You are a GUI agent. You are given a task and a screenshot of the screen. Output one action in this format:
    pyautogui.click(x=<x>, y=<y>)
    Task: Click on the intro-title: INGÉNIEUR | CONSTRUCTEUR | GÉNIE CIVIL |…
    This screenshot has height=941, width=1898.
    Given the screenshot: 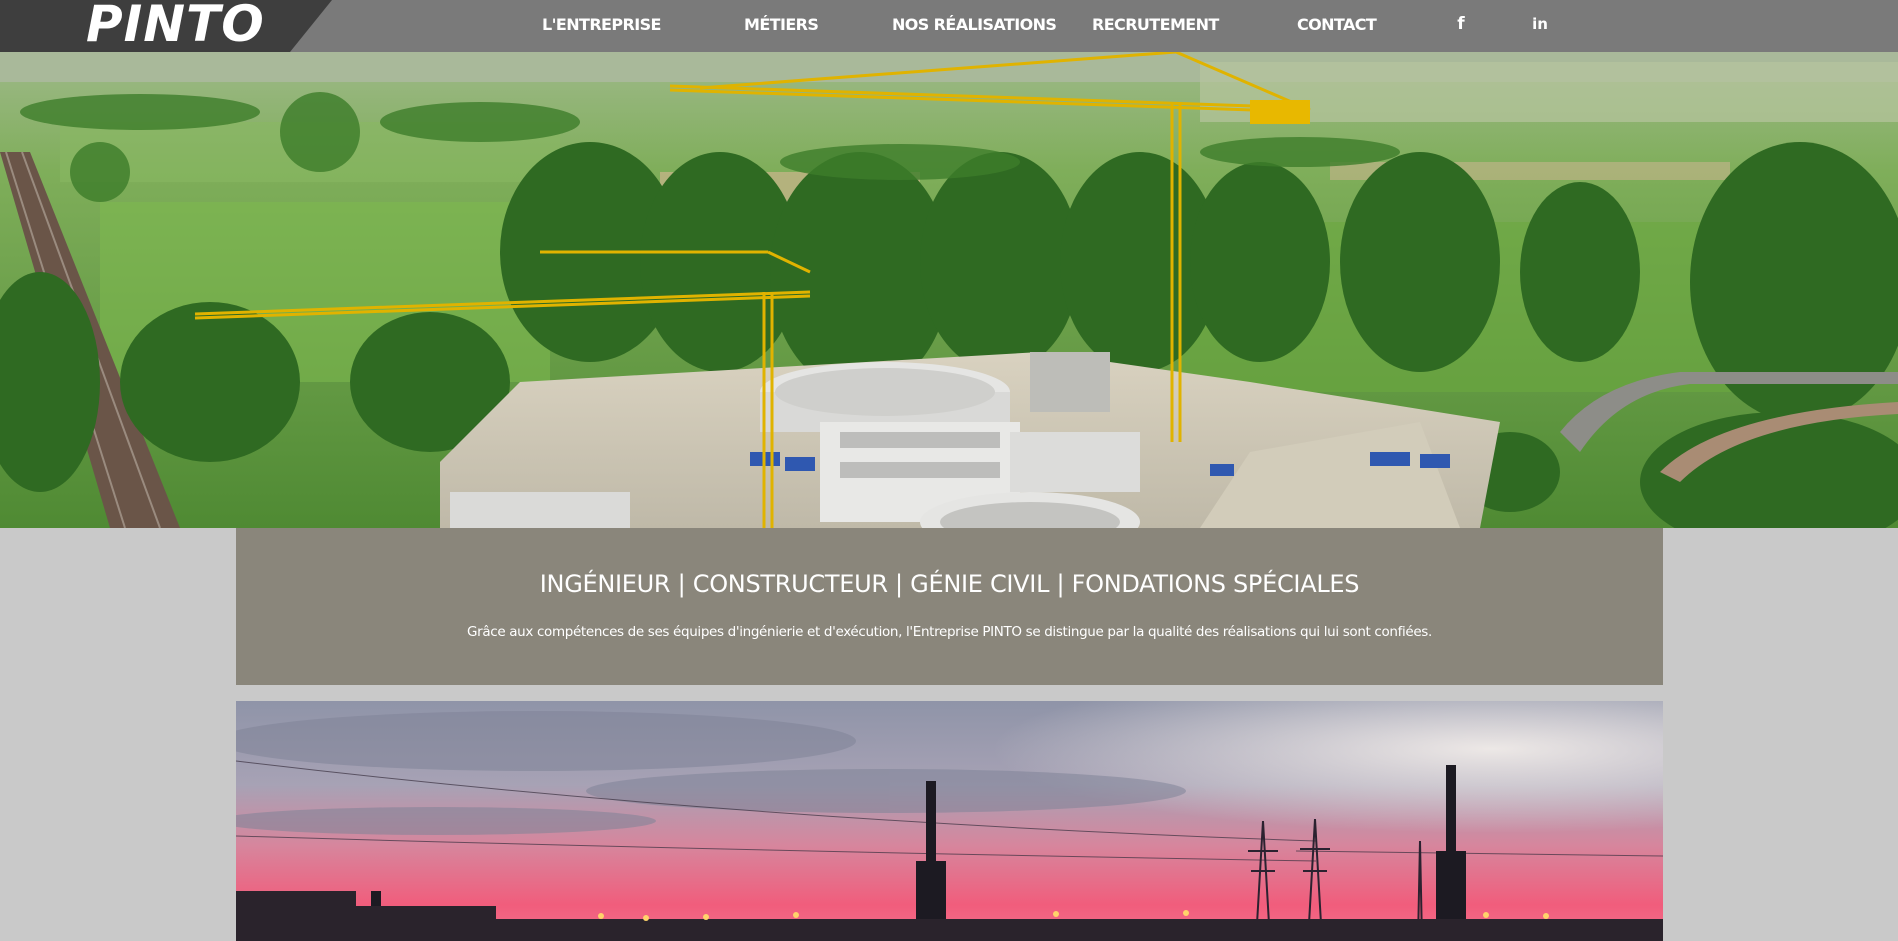 What is the action you would take?
    pyautogui.click(x=949, y=584)
    